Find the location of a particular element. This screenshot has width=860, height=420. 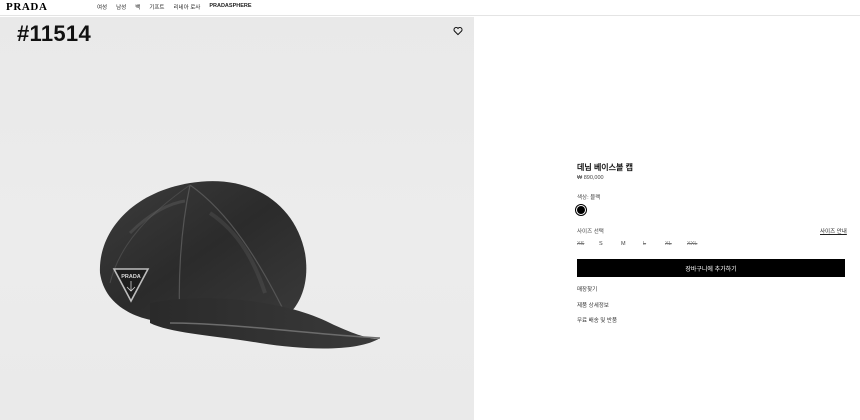

size-options: XS S M L XL XXL is located at coordinates (643, 244).